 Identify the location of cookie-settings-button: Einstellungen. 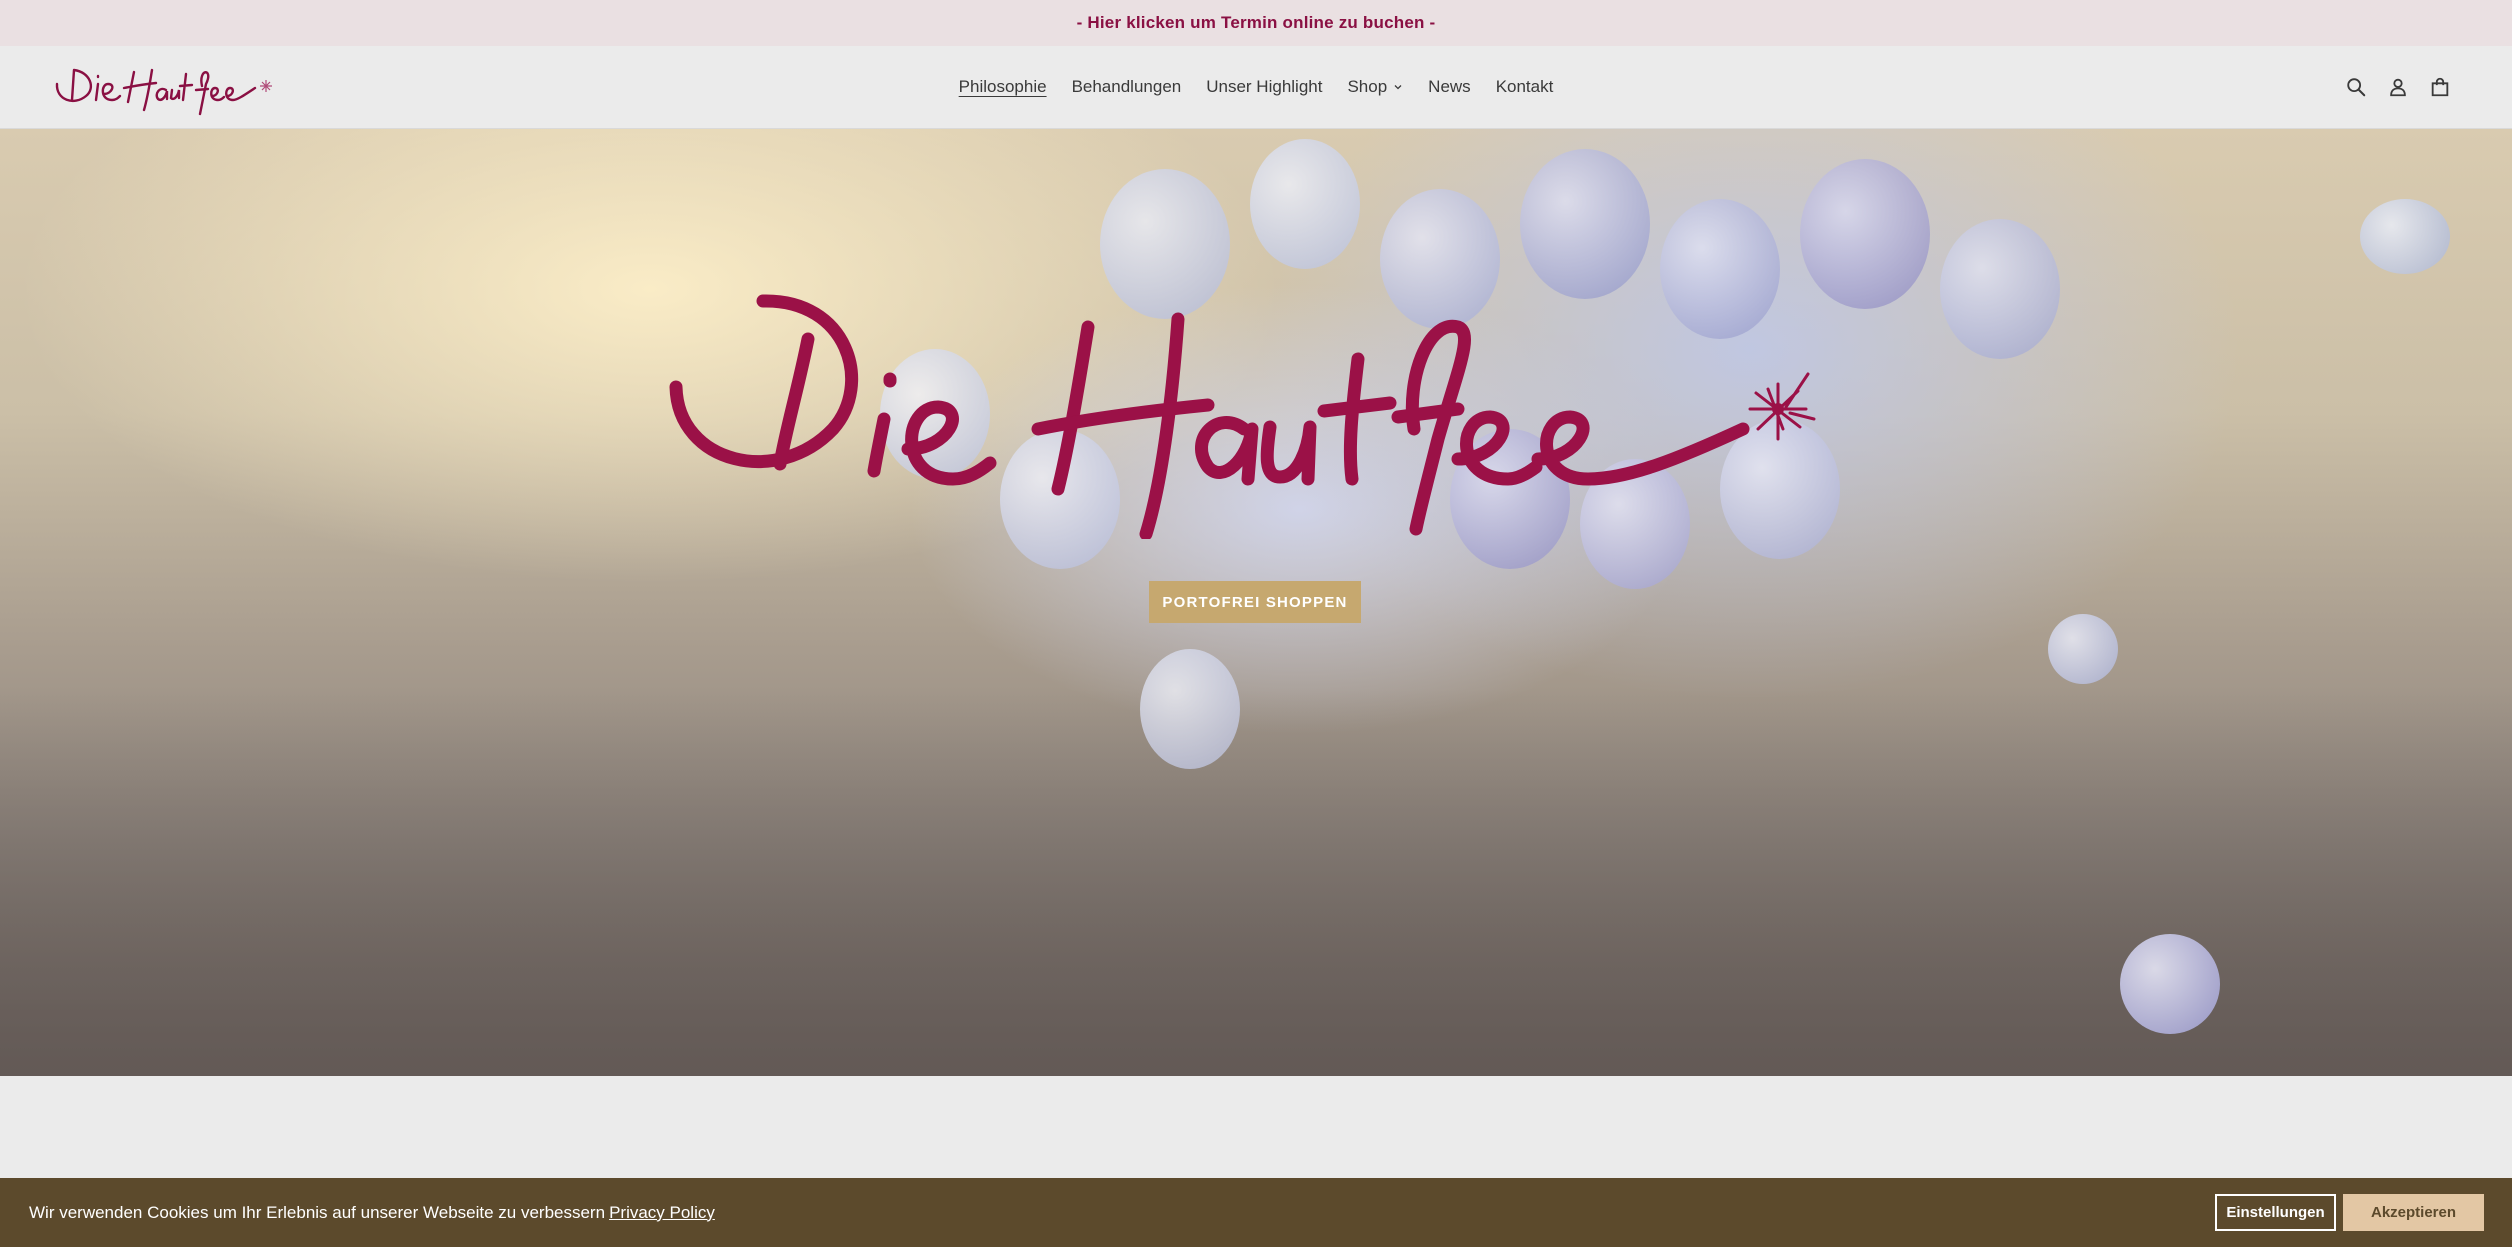
(2275, 1212).